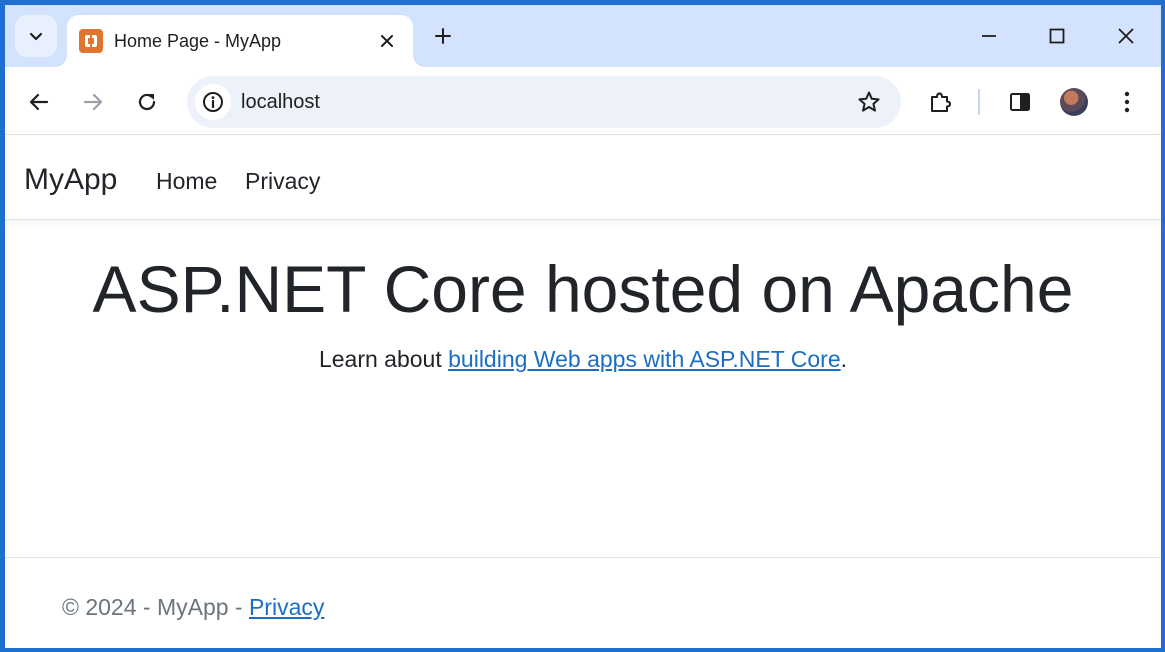 Image resolution: width=1165 pixels, height=652 pixels. What do you see at coordinates (1057, 36) in the screenshot?
I see `maximize-icon` at bounding box center [1057, 36].